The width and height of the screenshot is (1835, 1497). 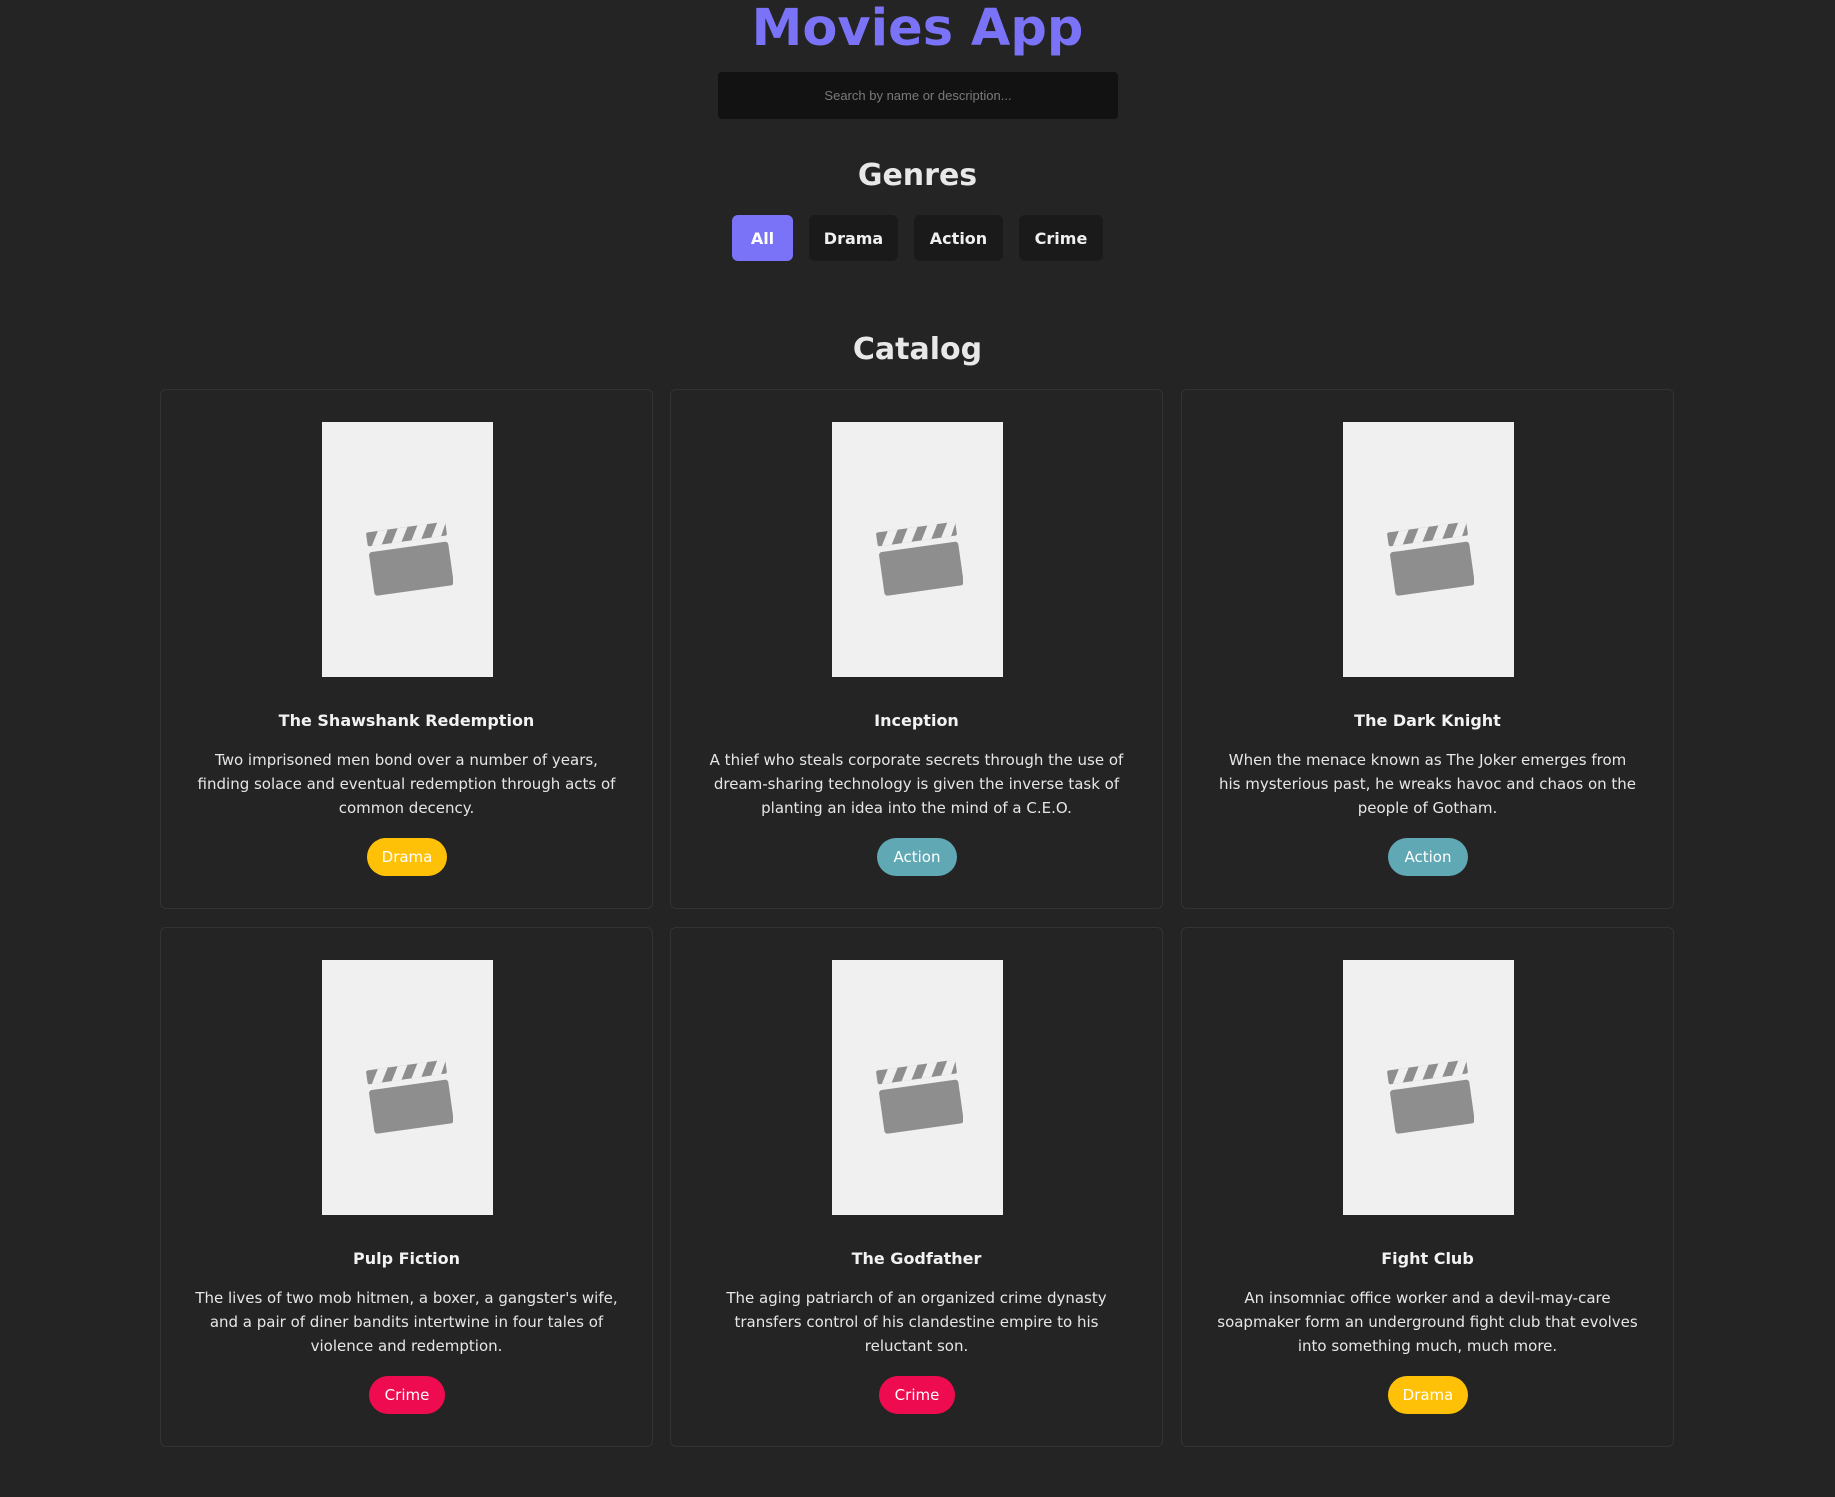 What do you see at coordinates (1427, 720) in the screenshot?
I see `movie-title: The Dark Knight` at bounding box center [1427, 720].